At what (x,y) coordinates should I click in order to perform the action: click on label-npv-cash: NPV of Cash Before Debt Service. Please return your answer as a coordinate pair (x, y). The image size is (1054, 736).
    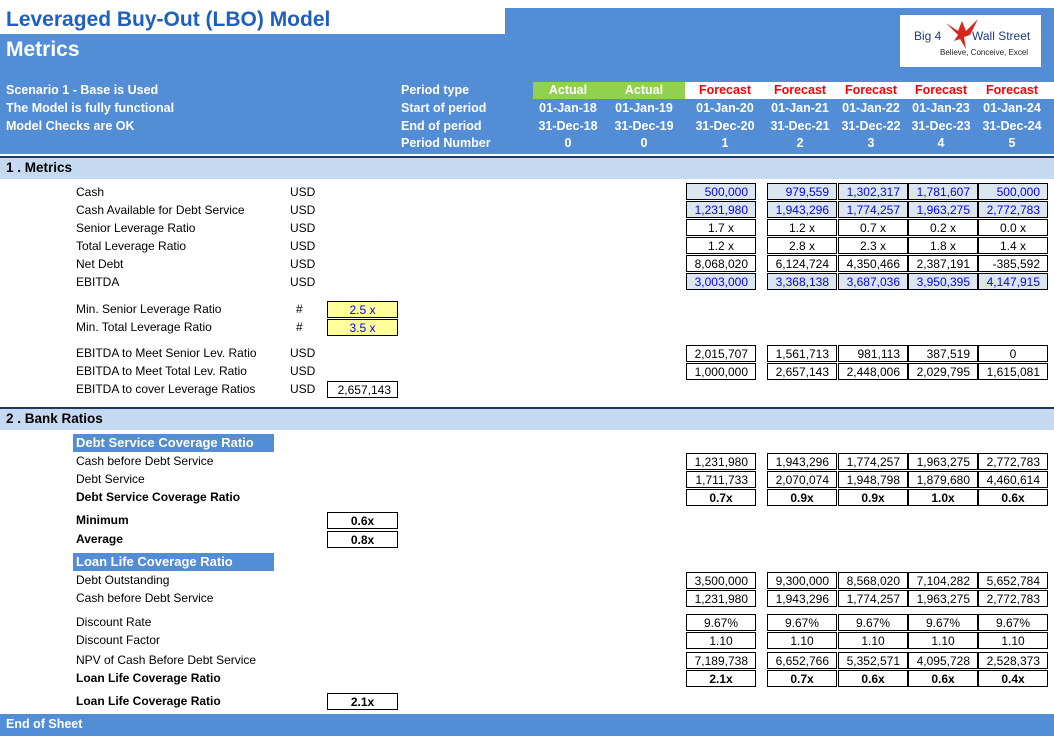
    Looking at the image, I should click on (166, 660).